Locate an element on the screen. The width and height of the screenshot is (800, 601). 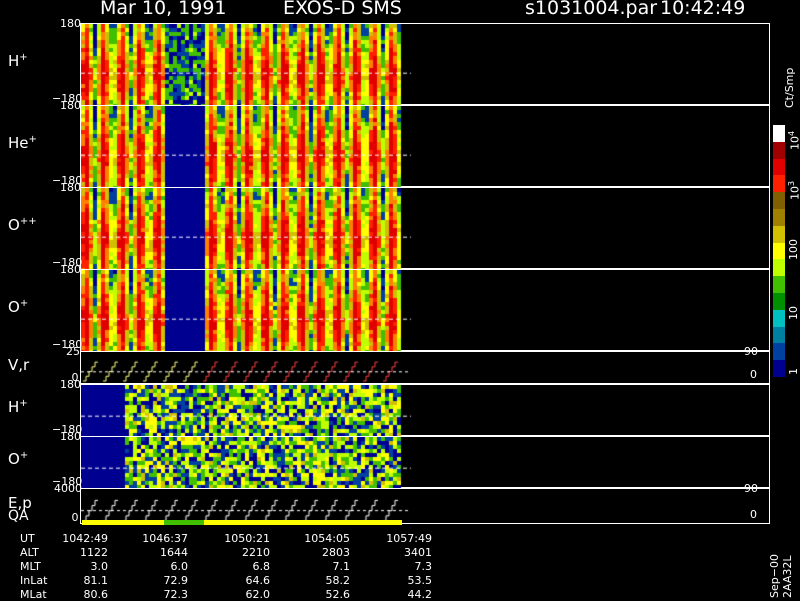
ytick-top-o-plus-plus: 180 is located at coordinates (70, 187).